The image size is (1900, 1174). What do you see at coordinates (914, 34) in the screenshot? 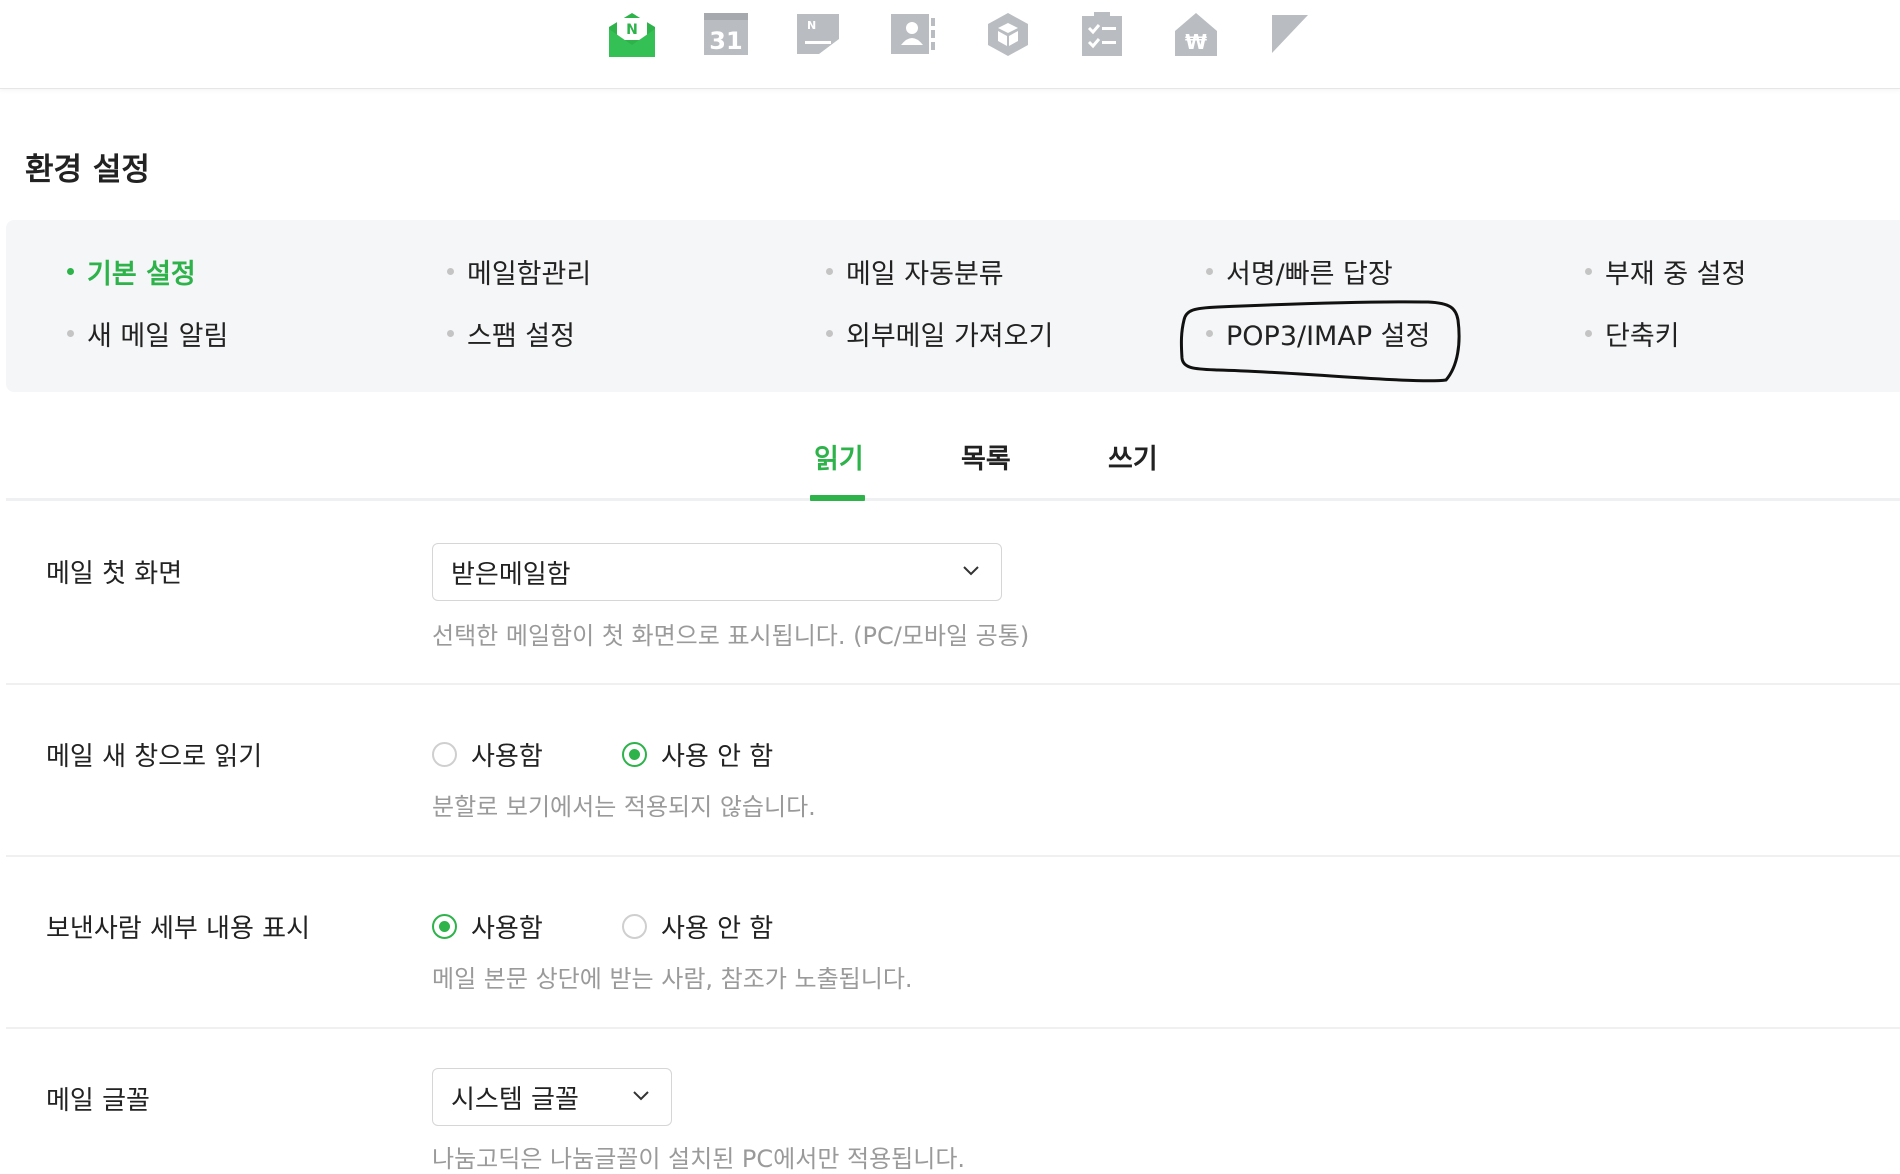
I see `contacts-app-icon` at bounding box center [914, 34].